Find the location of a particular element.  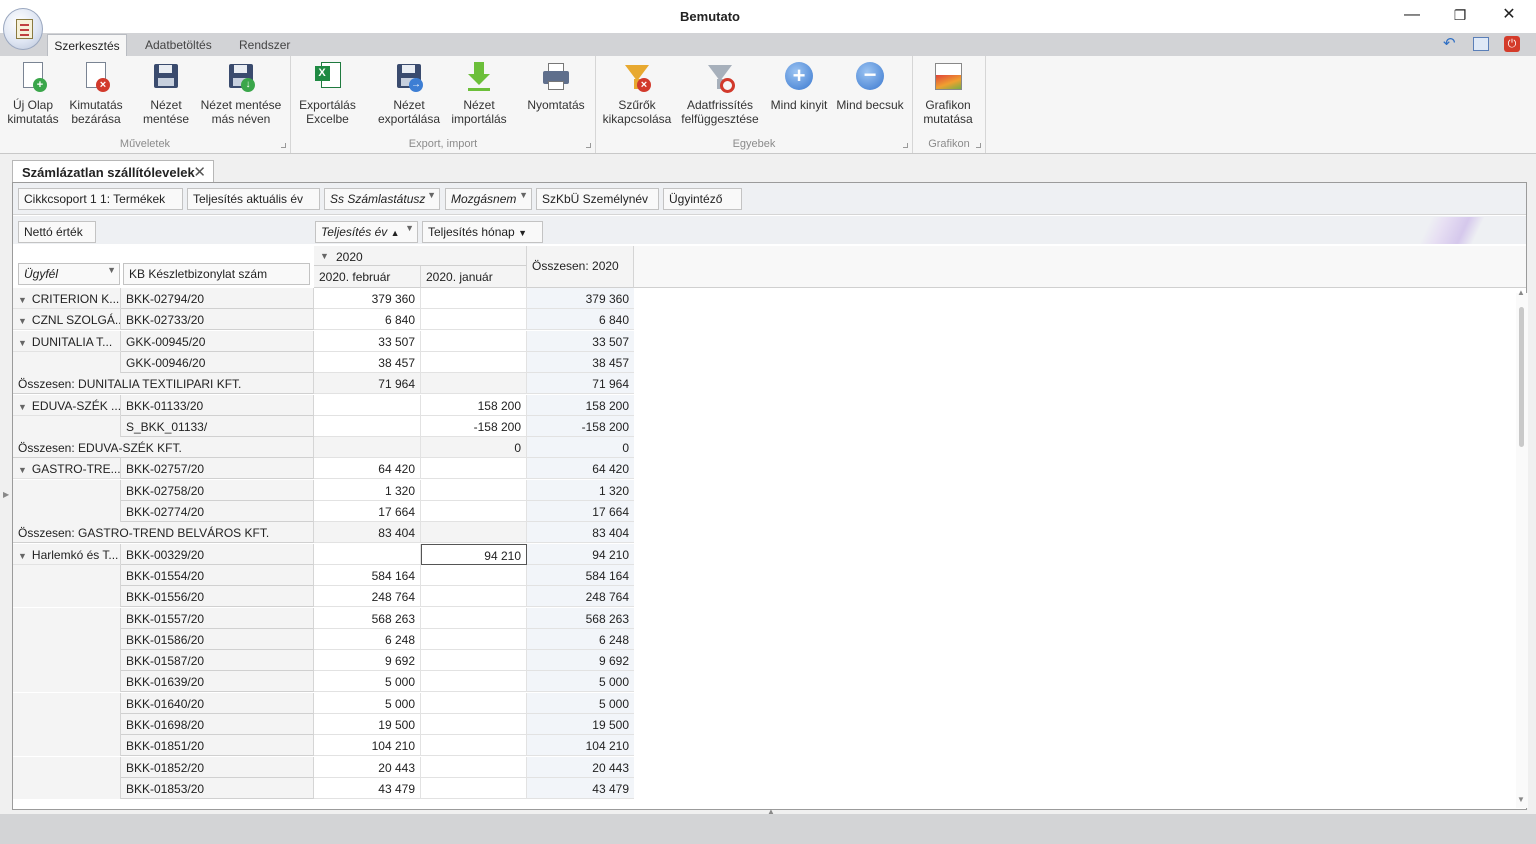

cell-jan: -158 200 is located at coordinates (474, 426).